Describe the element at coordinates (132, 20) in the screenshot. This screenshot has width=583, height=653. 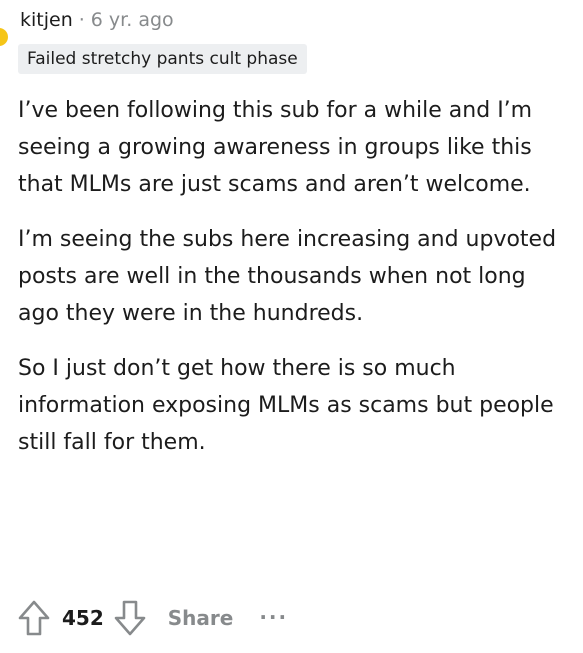
I see `timestamp-link: 6 yr. ago` at that location.